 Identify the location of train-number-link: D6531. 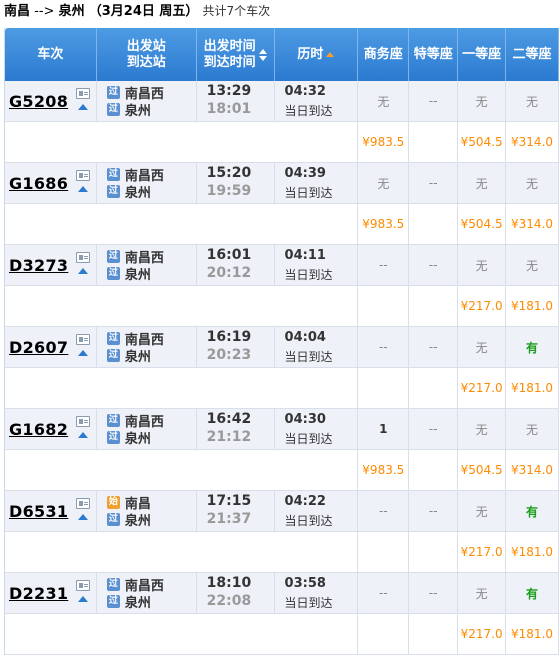
(38, 511).